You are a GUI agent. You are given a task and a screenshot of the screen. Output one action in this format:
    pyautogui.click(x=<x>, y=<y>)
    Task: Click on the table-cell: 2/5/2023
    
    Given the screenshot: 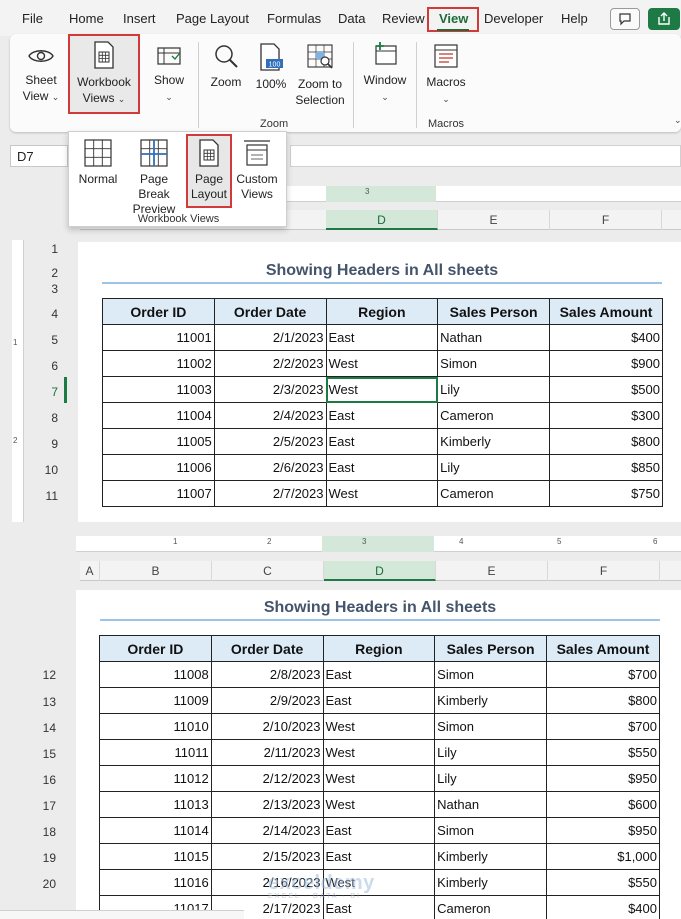 What is the action you would take?
    pyautogui.click(x=270, y=441)
    